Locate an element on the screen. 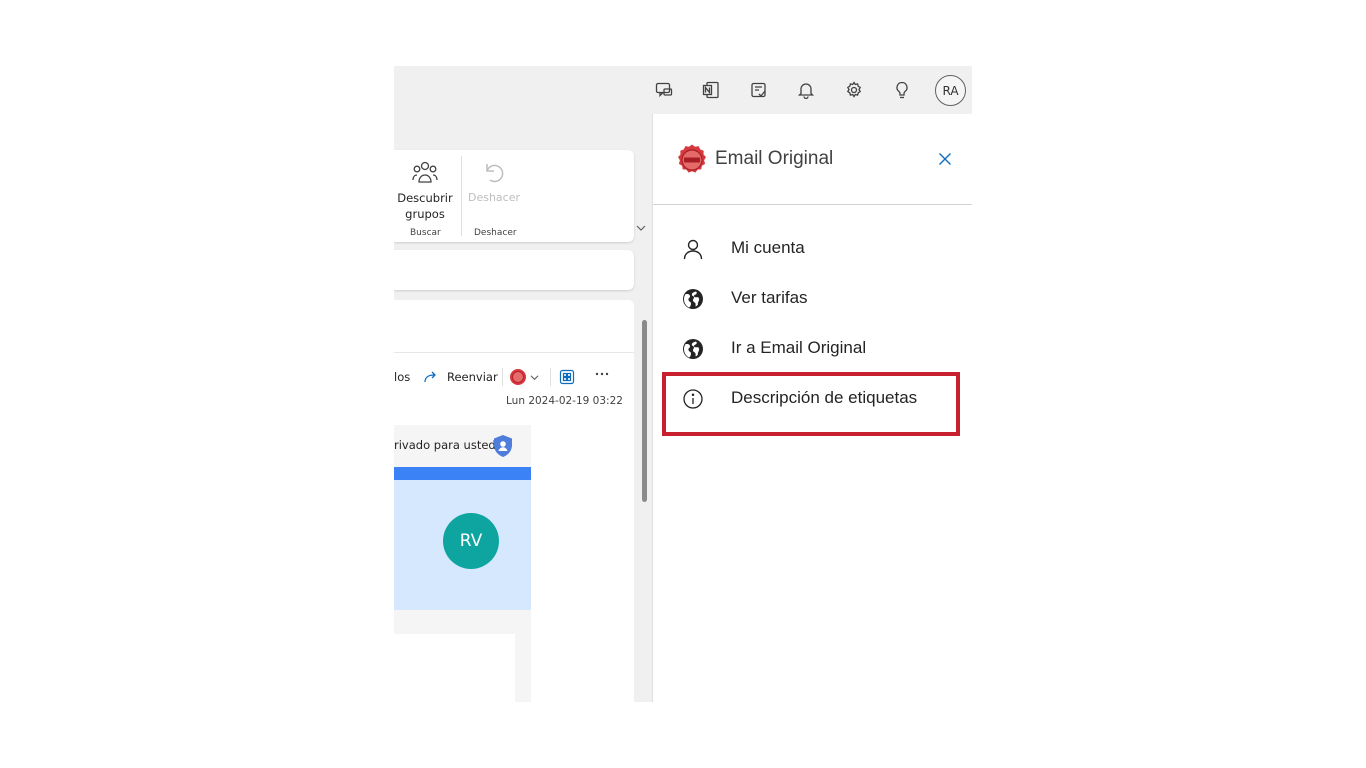 This screenshot has width=1366, height=768. discover-label-line1: Descubrir is located at coordinates (425, 198).